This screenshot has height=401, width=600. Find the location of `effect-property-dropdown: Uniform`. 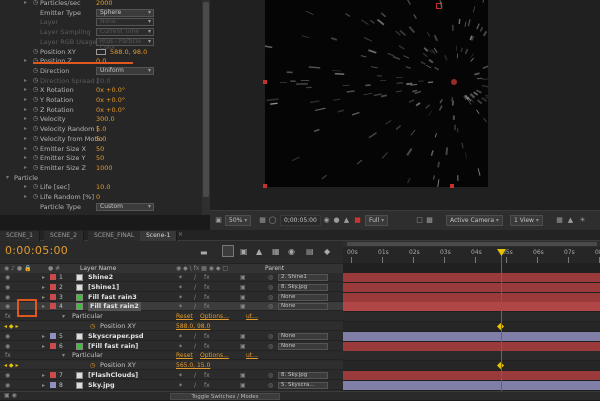

effect-property-dropdown: Uniform is located at coordinates (125, 71).